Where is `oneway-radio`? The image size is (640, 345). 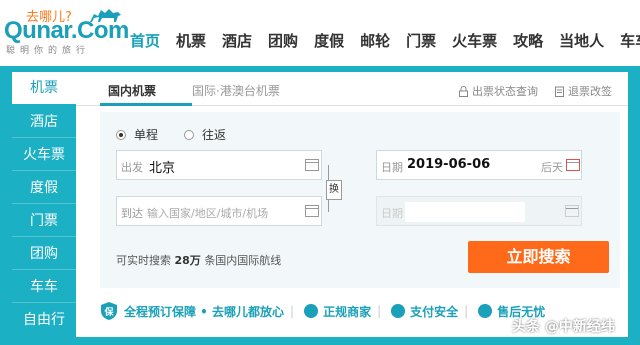 oneway-radio is located at coordinates (121, 134).